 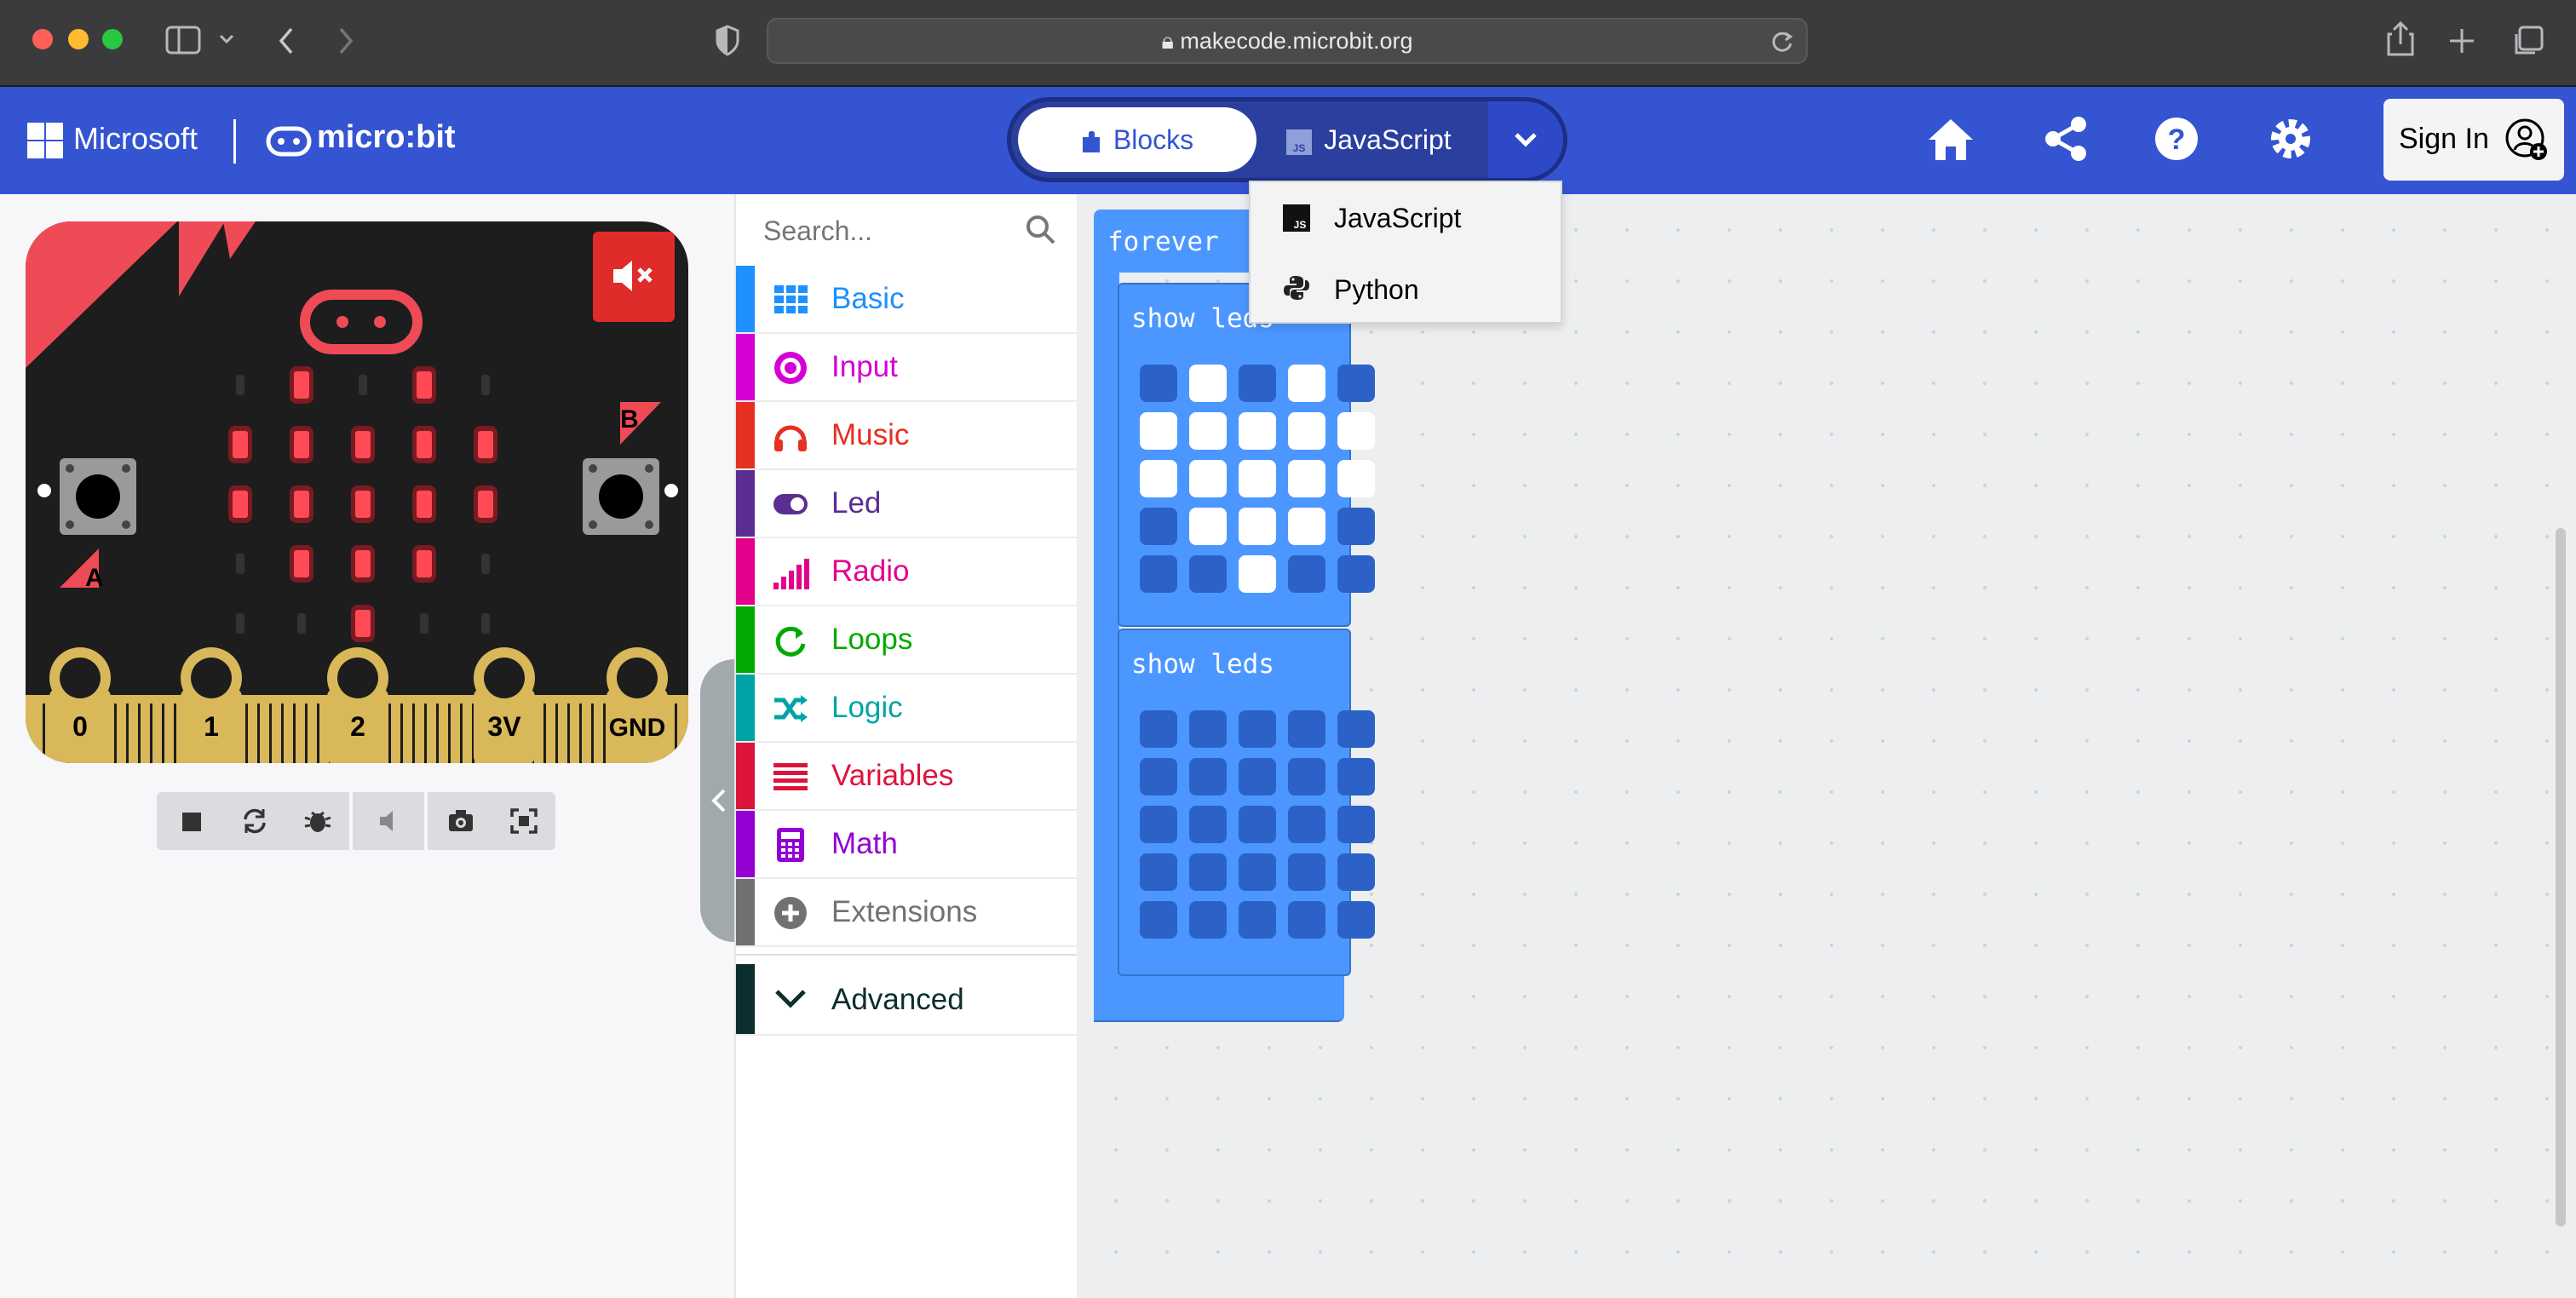 What do you see at coordinates (1287, 41) in the screenshot?
I see `address-bar: 🔒︎ makecode.microbit.org` at bounding box center [1287, 41].